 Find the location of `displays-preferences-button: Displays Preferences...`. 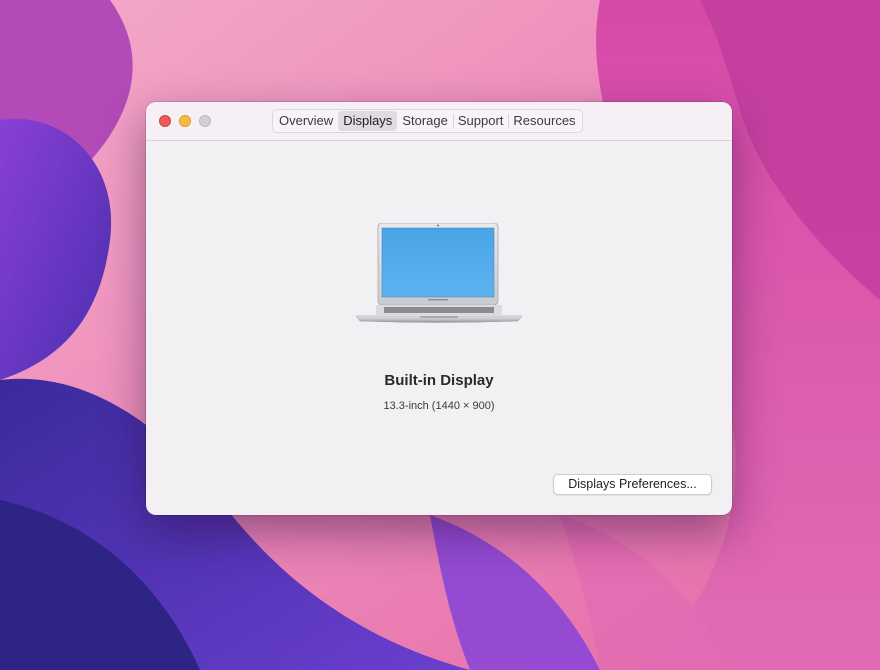

displays-preferences-button: Displays Preferences... is located at coordinates (632, 484).